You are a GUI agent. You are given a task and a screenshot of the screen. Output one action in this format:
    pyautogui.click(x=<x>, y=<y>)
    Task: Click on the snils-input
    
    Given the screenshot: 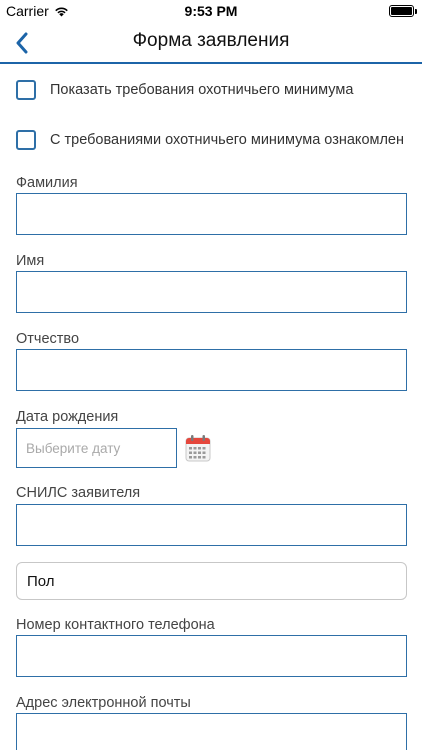 What is the action you would take?
    pyautogui.click(x=211, y=525)
    